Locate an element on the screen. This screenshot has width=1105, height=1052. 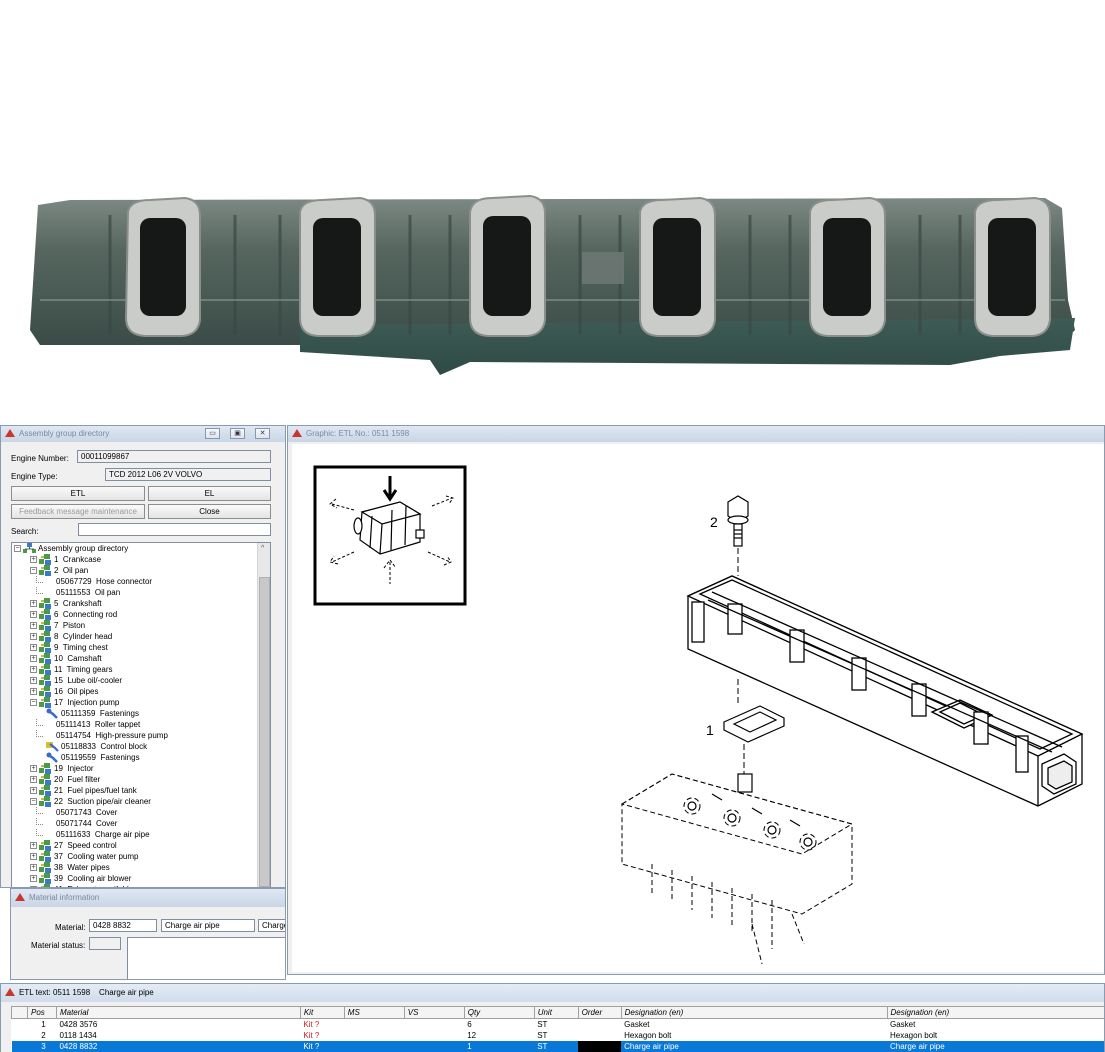
tree-scrollbar: ^ is located at coordinates (263, 715).